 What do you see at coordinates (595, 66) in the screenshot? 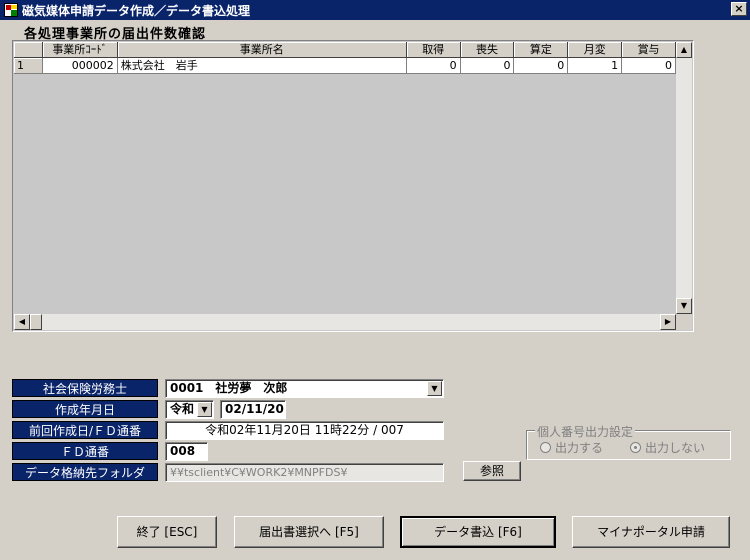
I see `monthly-change-cell: 1` at bounding box center [595, 66].